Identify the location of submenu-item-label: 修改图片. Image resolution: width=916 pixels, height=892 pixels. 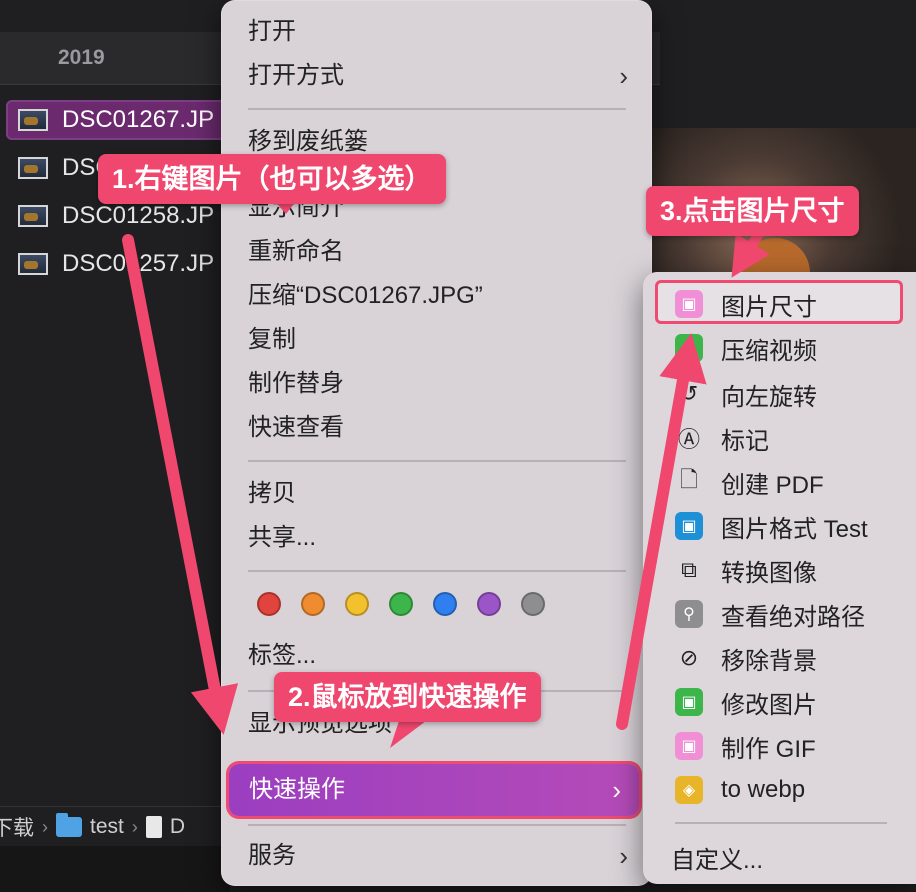
(769, 705).